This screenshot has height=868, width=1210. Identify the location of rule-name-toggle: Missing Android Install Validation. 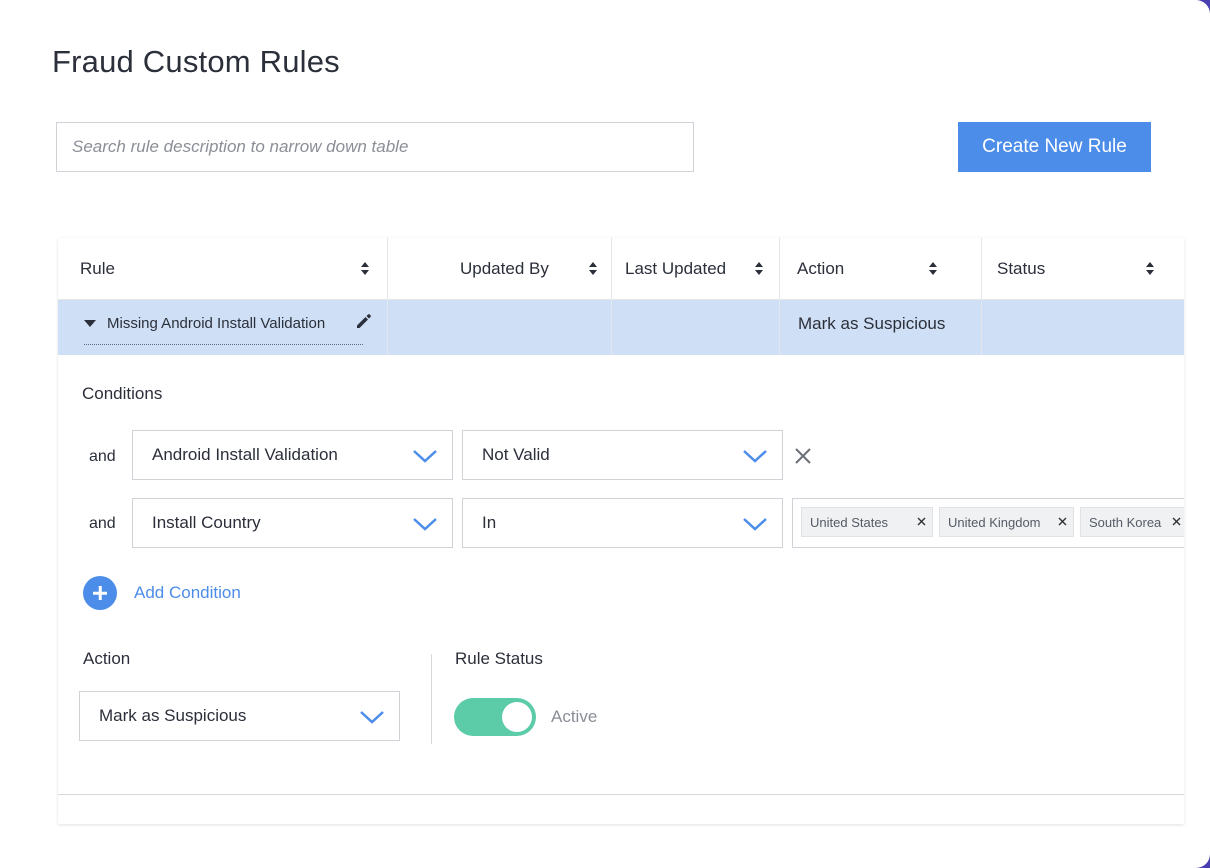
(227, 329).